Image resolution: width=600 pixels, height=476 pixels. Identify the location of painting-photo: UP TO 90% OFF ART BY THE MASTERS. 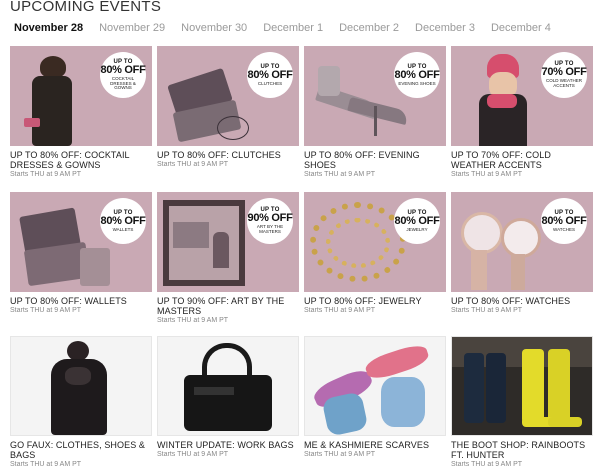
(228, 242).